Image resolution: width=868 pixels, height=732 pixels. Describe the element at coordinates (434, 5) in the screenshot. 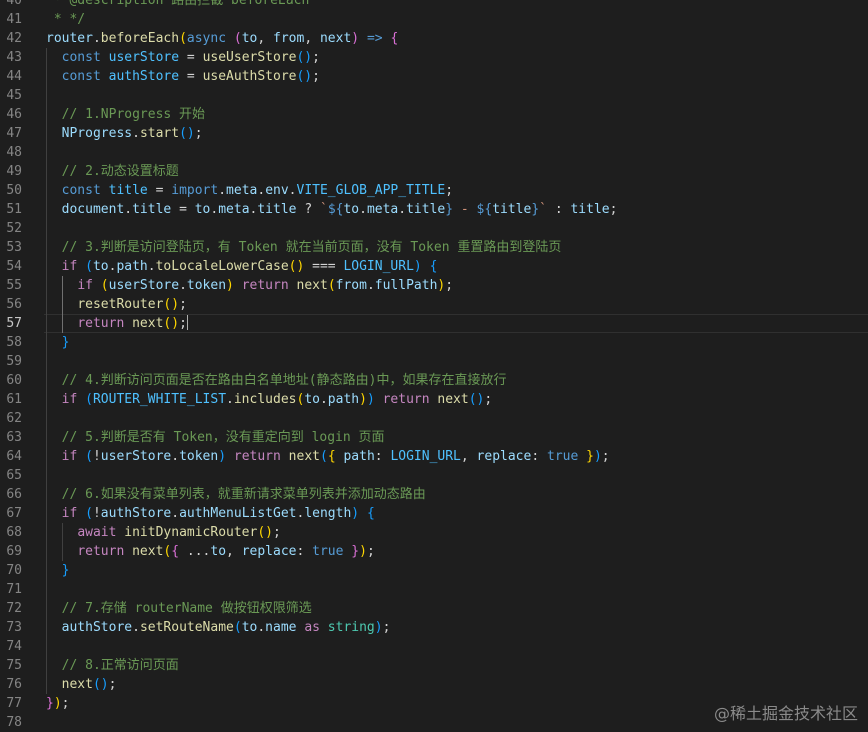

I see `code-line: 40 * @description 路由拦截 beforeEach` at that location.